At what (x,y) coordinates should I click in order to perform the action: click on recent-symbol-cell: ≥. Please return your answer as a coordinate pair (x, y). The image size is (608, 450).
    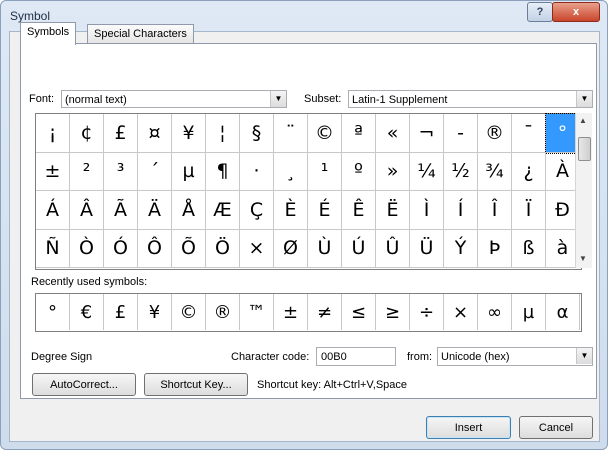
    Looking at the image, I should click on (393, 312).